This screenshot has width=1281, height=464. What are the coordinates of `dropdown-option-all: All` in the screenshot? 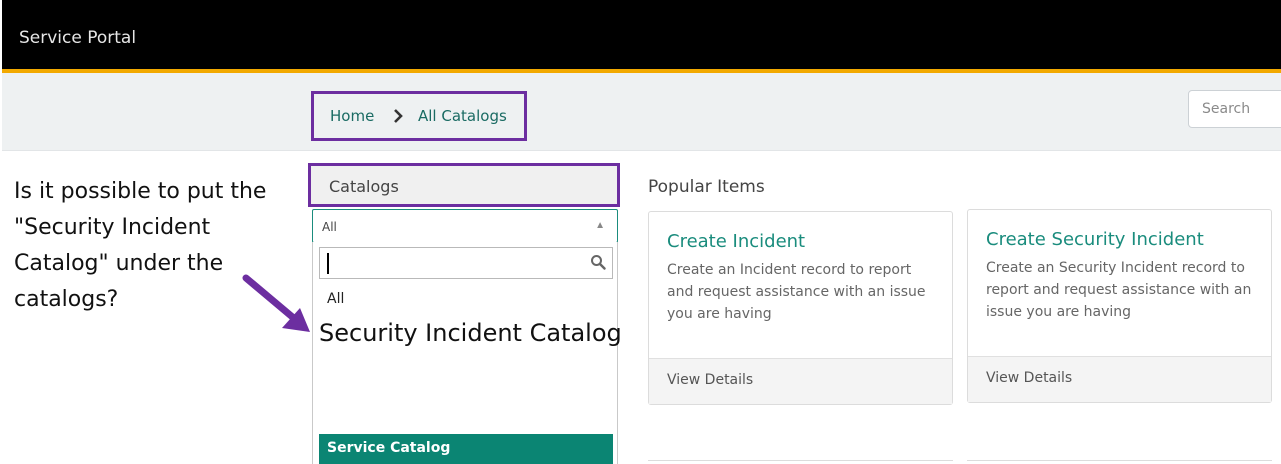 It's located at (335, 299).